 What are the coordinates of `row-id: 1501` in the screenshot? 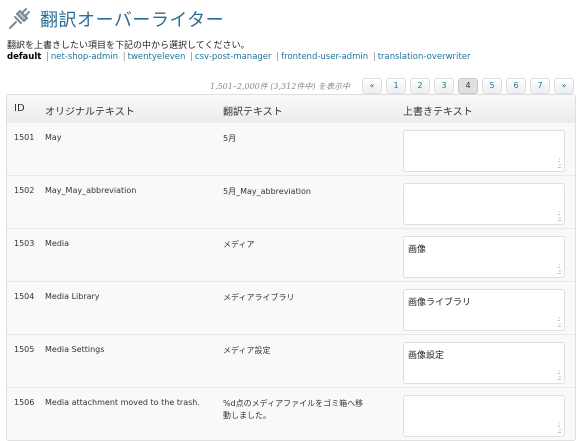 It's located at (24, 137).